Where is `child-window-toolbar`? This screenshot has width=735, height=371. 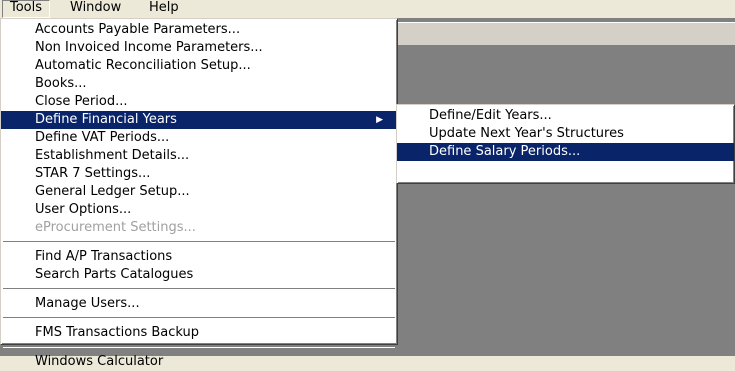
child-window-toolbar is located at coordinates (565, 34).